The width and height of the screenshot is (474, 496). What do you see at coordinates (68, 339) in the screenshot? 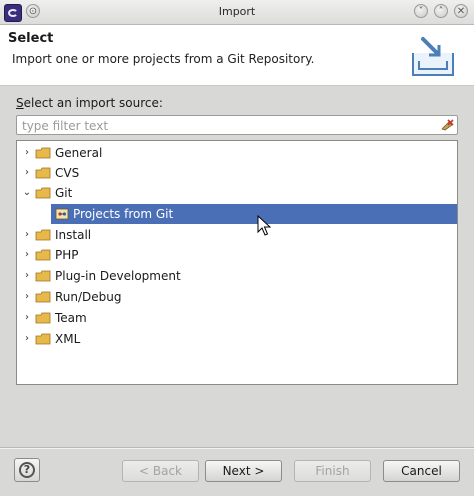
I see `tree-item-label: XML` at bounding box center [68, 339].